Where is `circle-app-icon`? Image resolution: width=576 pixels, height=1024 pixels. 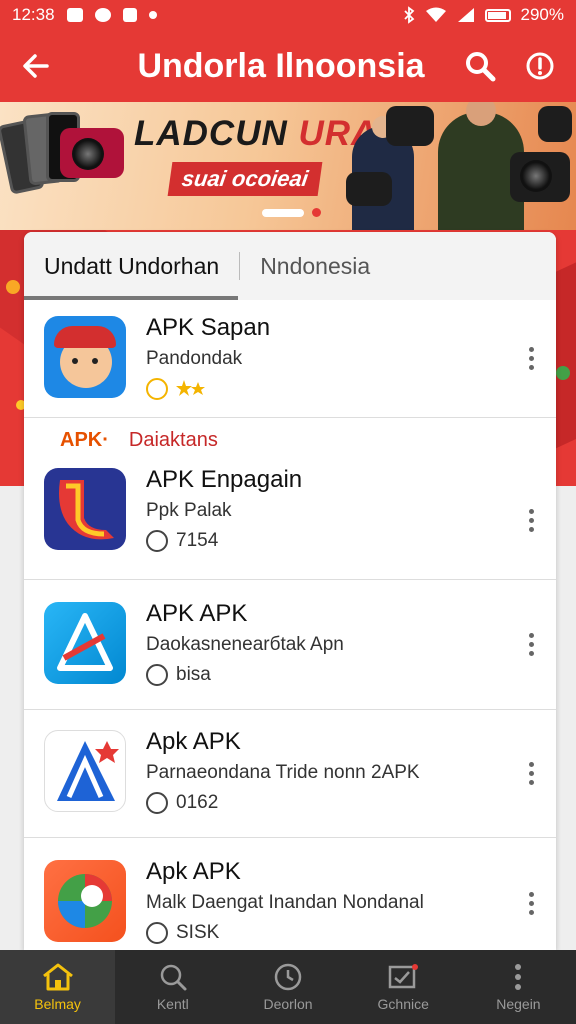 circle-app-icon is located at coordinates (85, 901).